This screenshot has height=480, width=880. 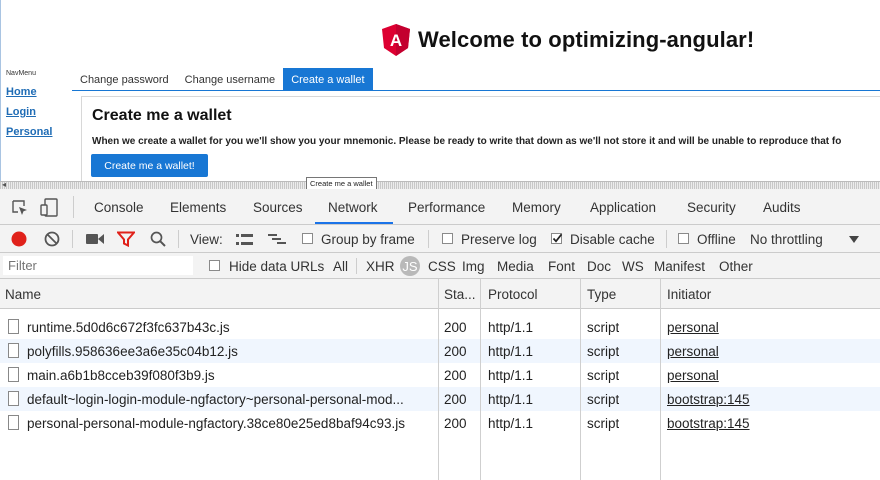 What do you see at coordinates (126, 239) in the screenshot?
I see `filter-icon` at bounding box center [126, 239].